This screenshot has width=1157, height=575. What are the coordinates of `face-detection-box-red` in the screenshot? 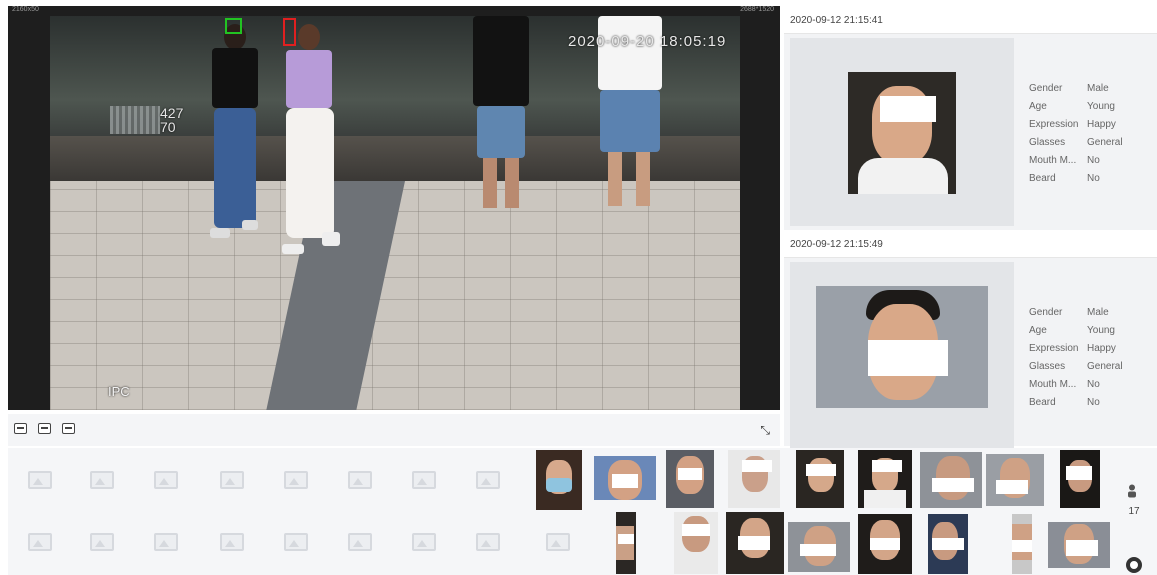 It's located at (289, 32).